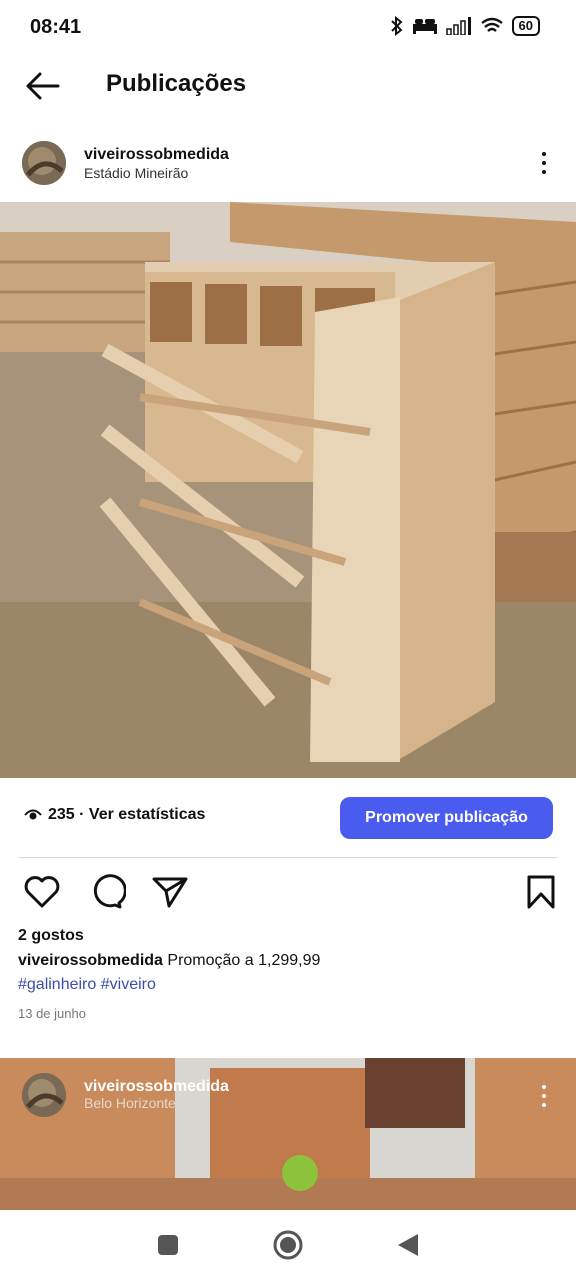 The height and width of the screenshot is (1280, 576). I want to click on view-stats-link: 235 · Ver estatísticas, so click(114, 815).